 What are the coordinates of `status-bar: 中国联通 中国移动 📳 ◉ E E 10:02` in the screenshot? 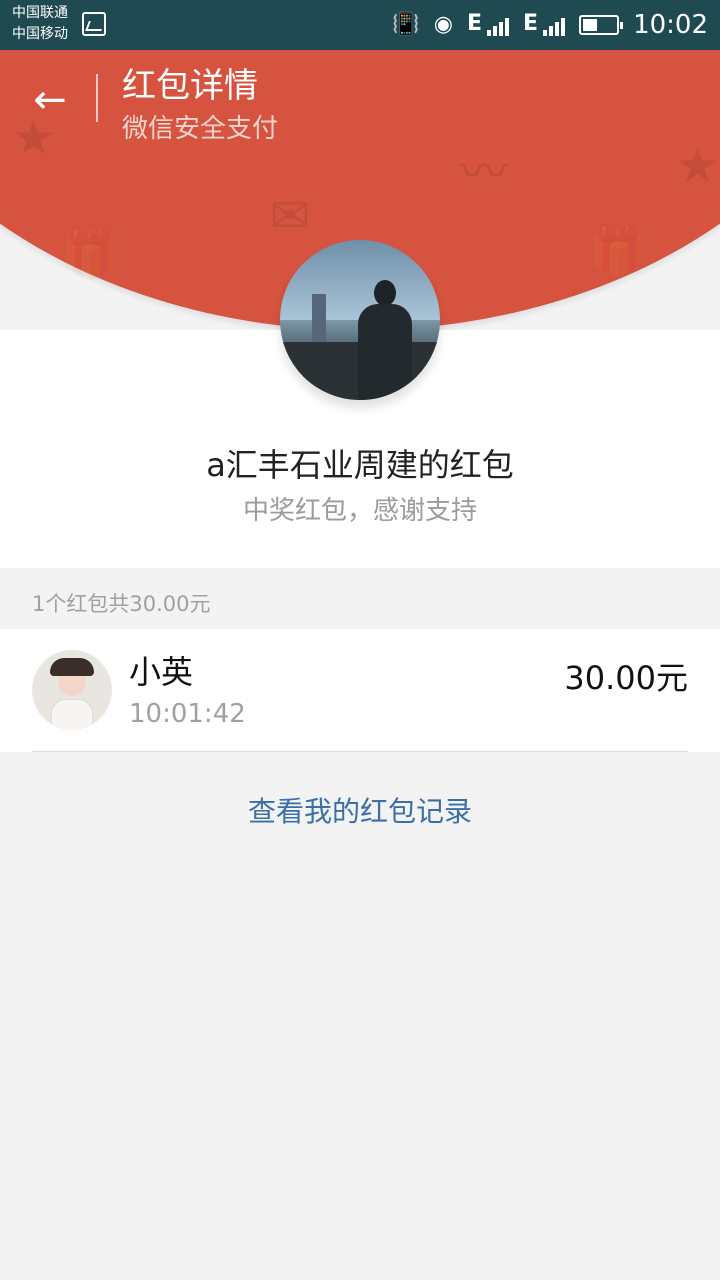 It's located at (360, 25).